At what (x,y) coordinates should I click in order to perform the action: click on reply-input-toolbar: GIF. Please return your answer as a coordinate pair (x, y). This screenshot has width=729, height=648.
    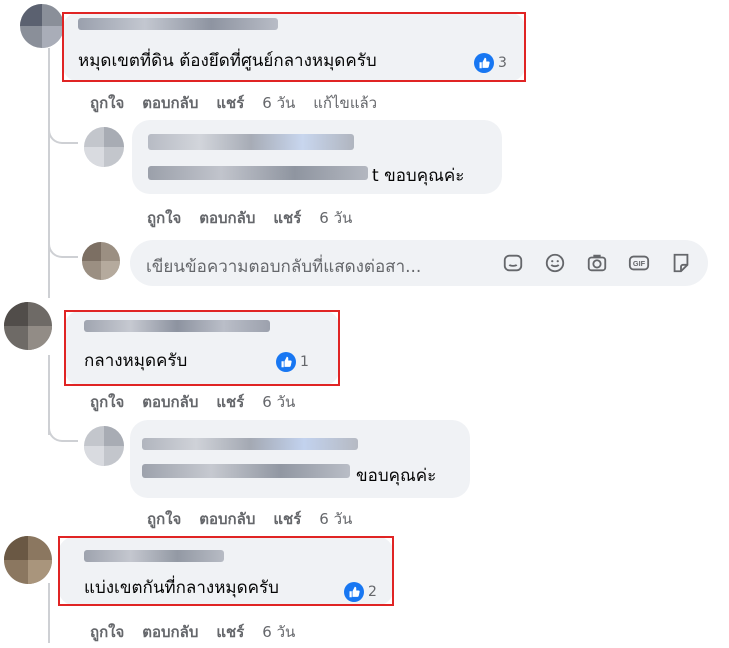
    Looking at the image, I should click on (597, 263).